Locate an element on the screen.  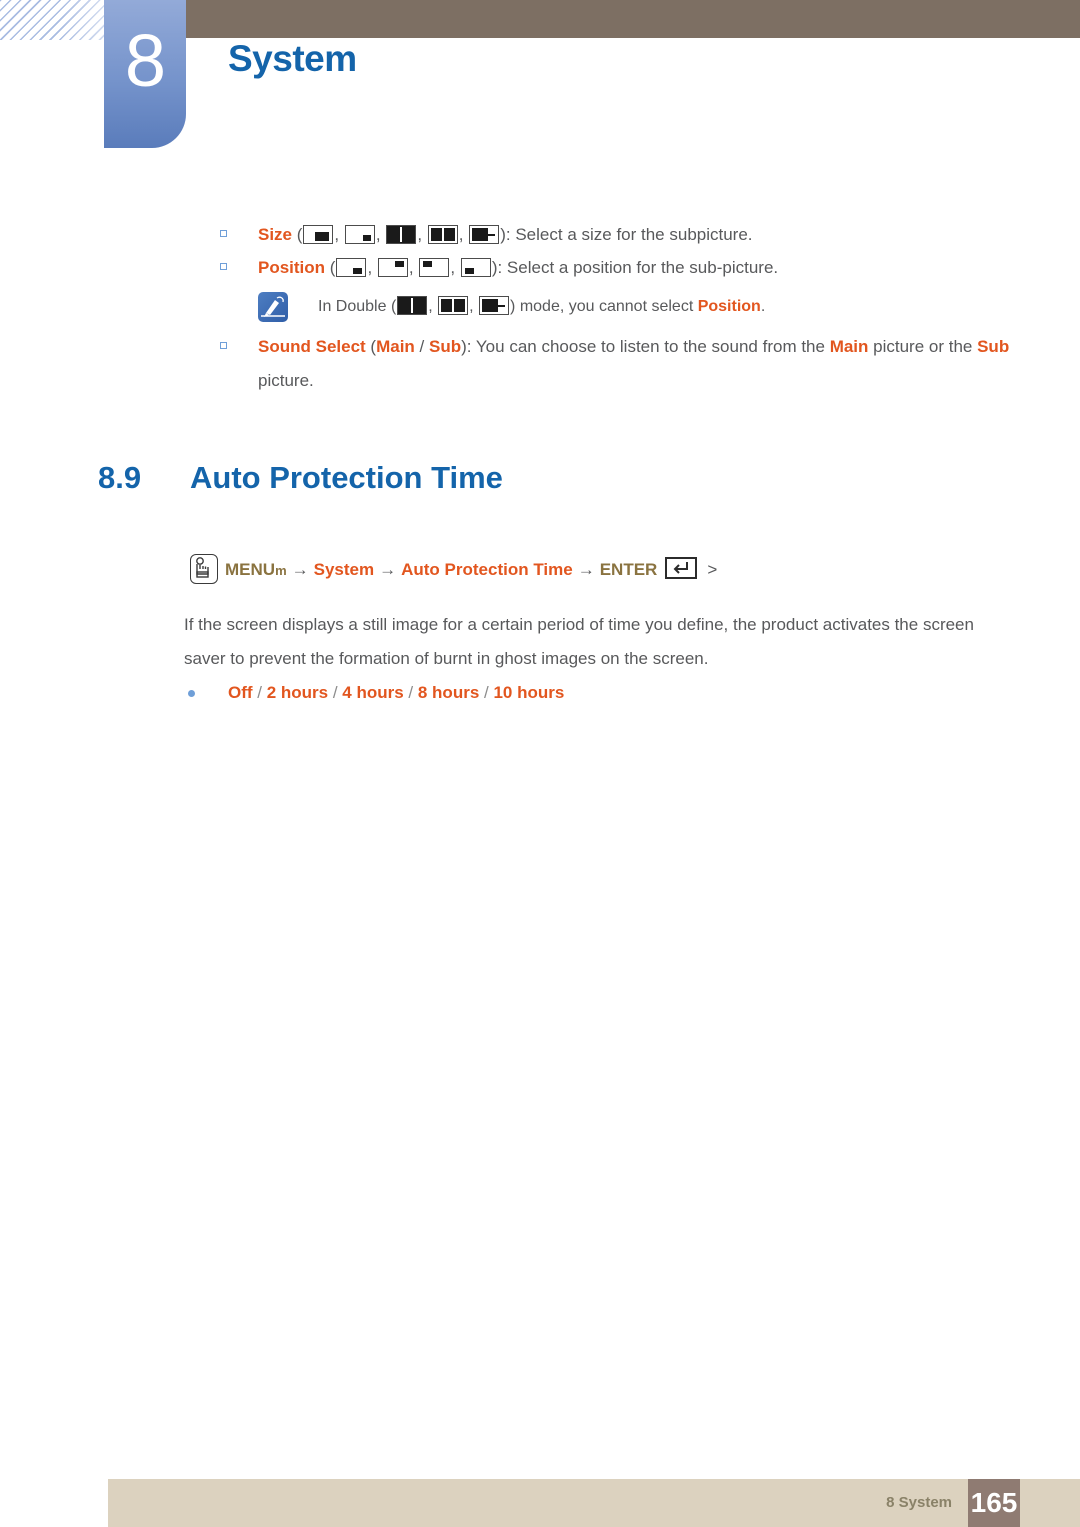
pip-pos-bottom-left-icon is located at coordinates (475, 267).